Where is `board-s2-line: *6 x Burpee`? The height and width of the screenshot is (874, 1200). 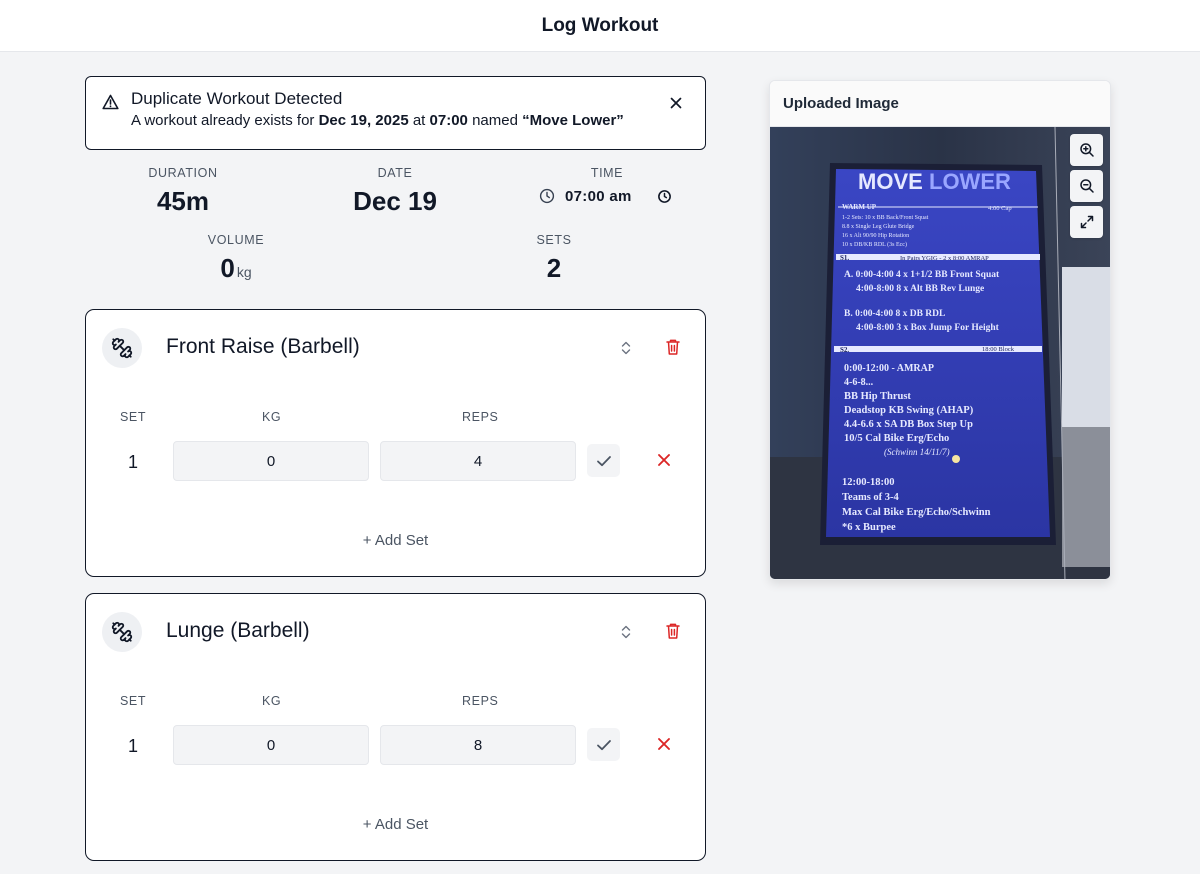 board-s2-line: *6 x Burpee is located at coordinates (869, 527).